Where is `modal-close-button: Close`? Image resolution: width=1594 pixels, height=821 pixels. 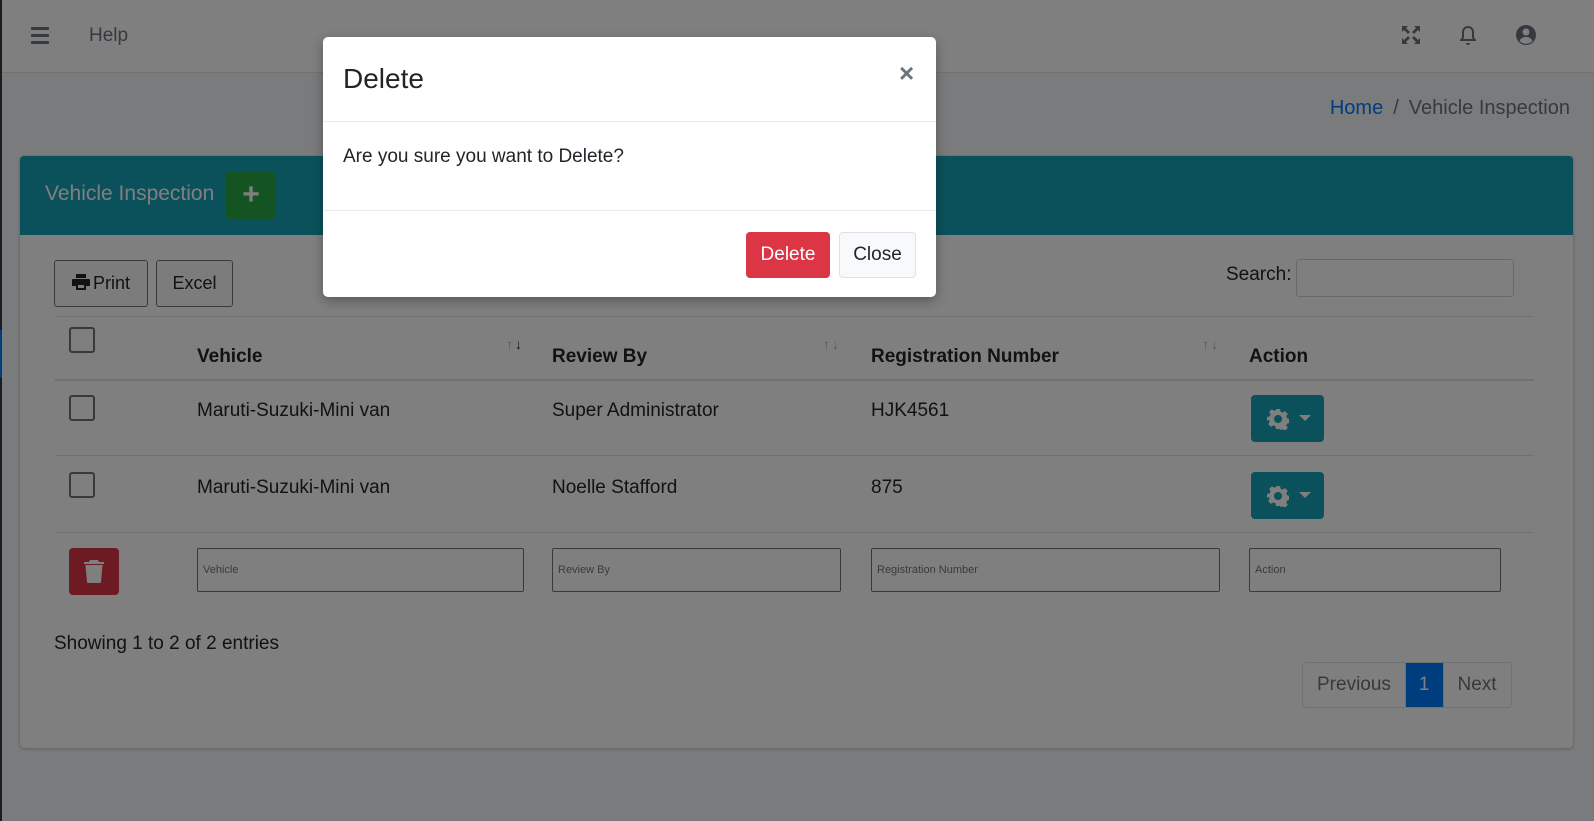
modal-close-button: Close is located at coordinates (877, 255).